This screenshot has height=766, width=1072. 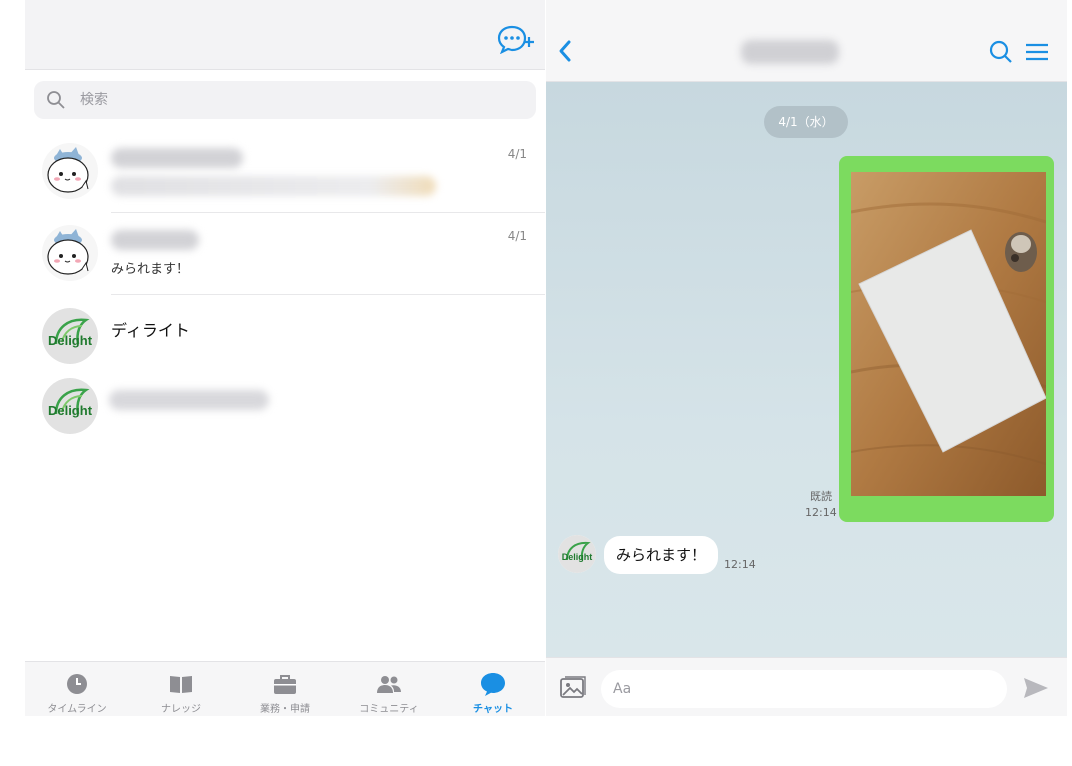 I want to click on read-receipt: 既読, so click(x=821, y=496).